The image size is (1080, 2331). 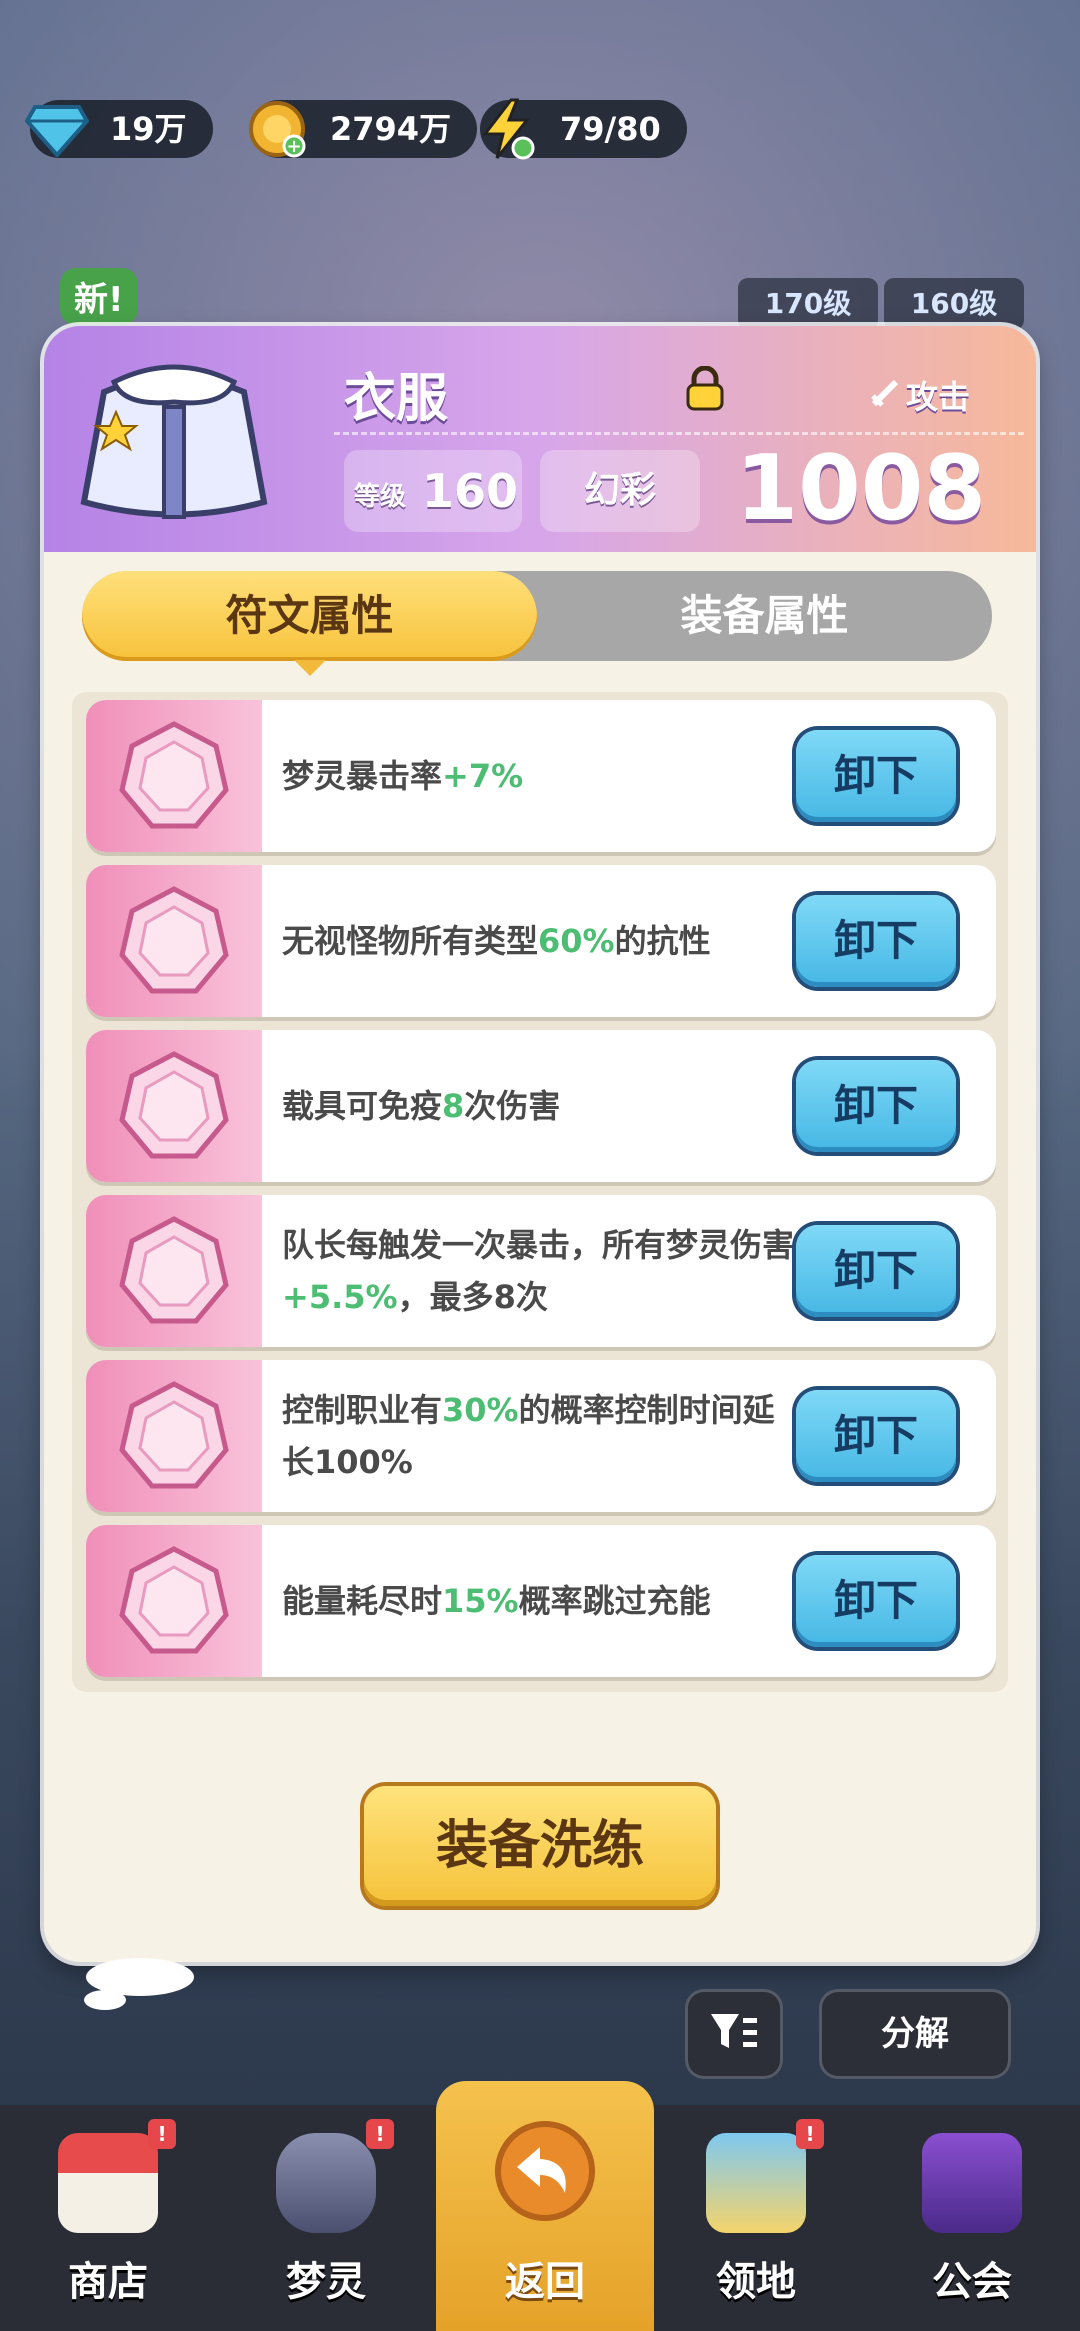 I want to click on sword-icon, so click(x=885, y=397).